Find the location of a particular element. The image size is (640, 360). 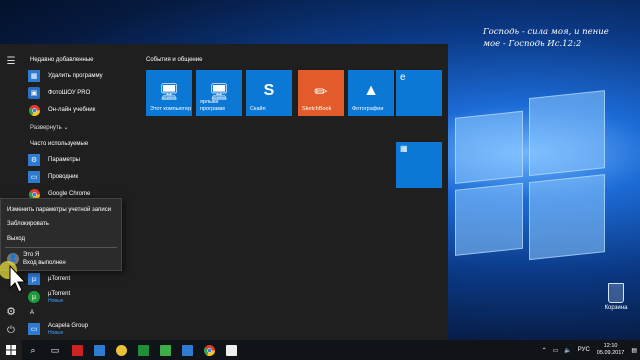

tile-this-pc: 🖥 Этот компьютер is located at coordinates (169, 93).